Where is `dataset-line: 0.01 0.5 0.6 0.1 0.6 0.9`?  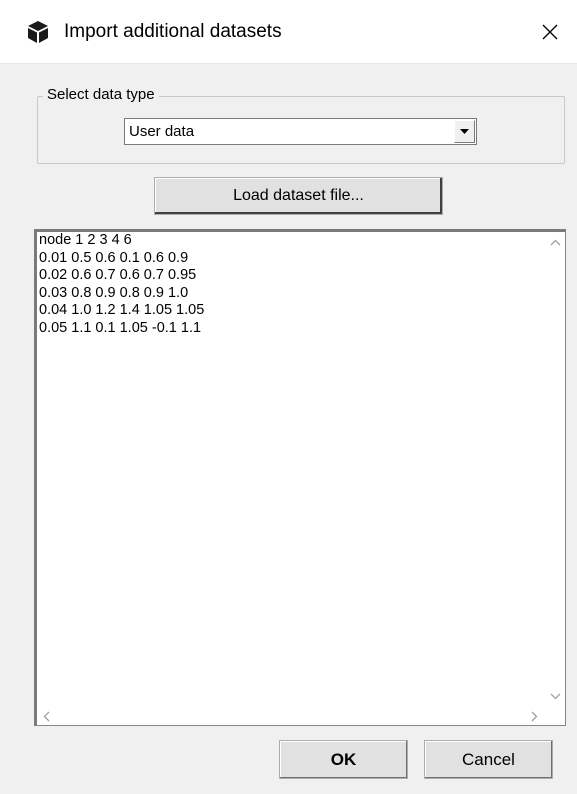 dataset-line: 0.01 0.5 0.6 0.1 0.6 0.9 is located at coordinates (114, 257).